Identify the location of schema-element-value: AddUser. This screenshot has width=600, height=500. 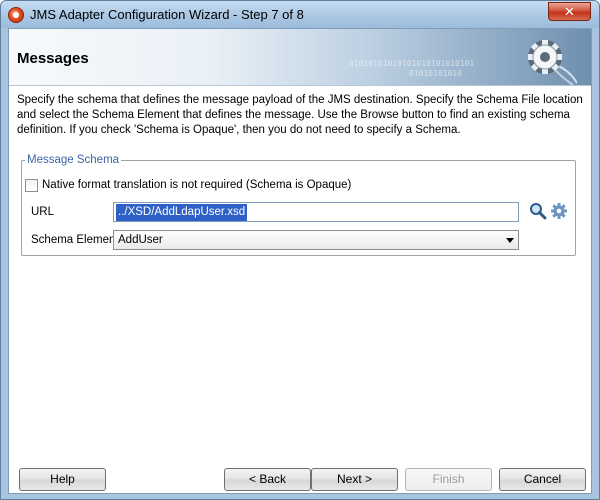
(140, 240).